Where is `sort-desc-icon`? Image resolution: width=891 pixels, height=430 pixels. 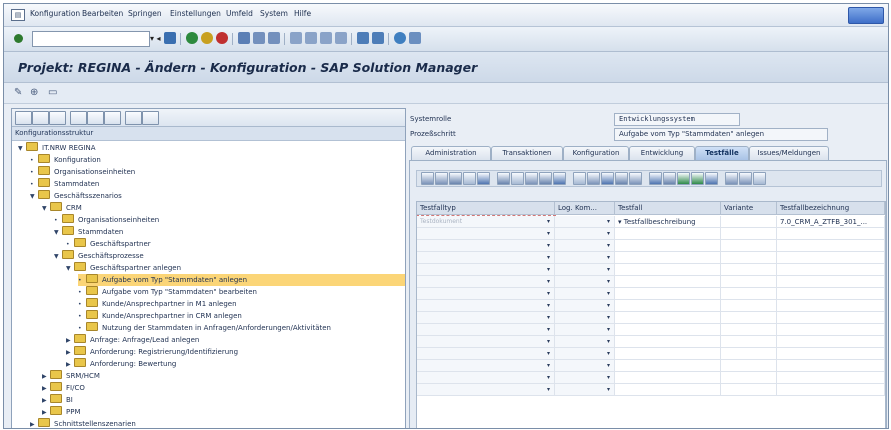
sort-desc-icon is located at coordinates (545, 178).